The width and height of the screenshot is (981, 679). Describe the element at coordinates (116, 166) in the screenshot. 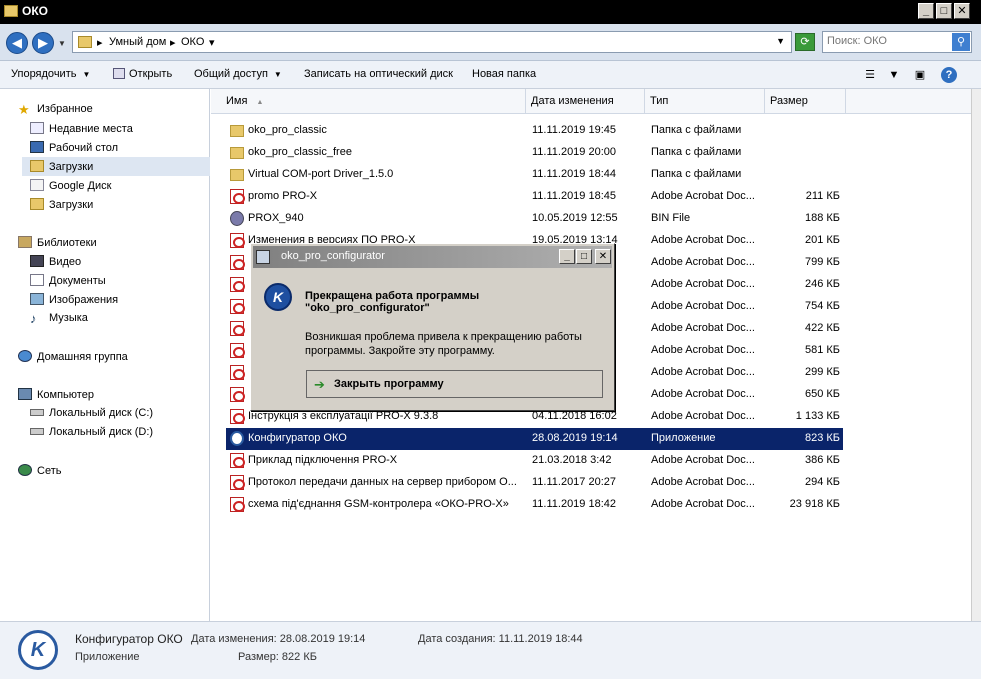

I see `nav-downloads: Загрузки` at that location.